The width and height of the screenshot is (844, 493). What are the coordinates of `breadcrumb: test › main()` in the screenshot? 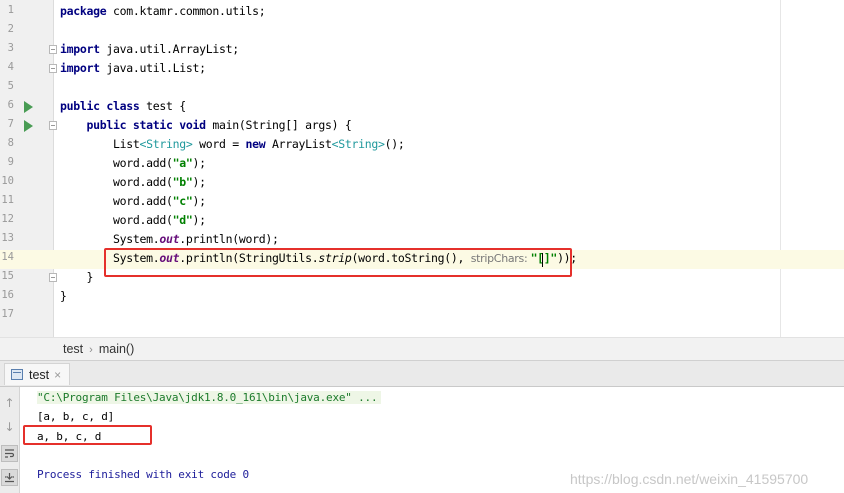 It's located at (98, 349).